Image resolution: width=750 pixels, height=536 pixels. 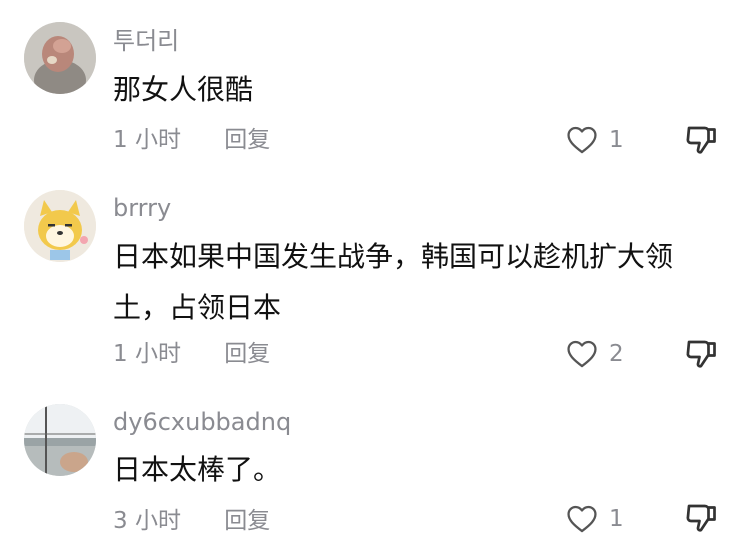 I want to click on parrot-avatar-image, so click(x=60, y=58).